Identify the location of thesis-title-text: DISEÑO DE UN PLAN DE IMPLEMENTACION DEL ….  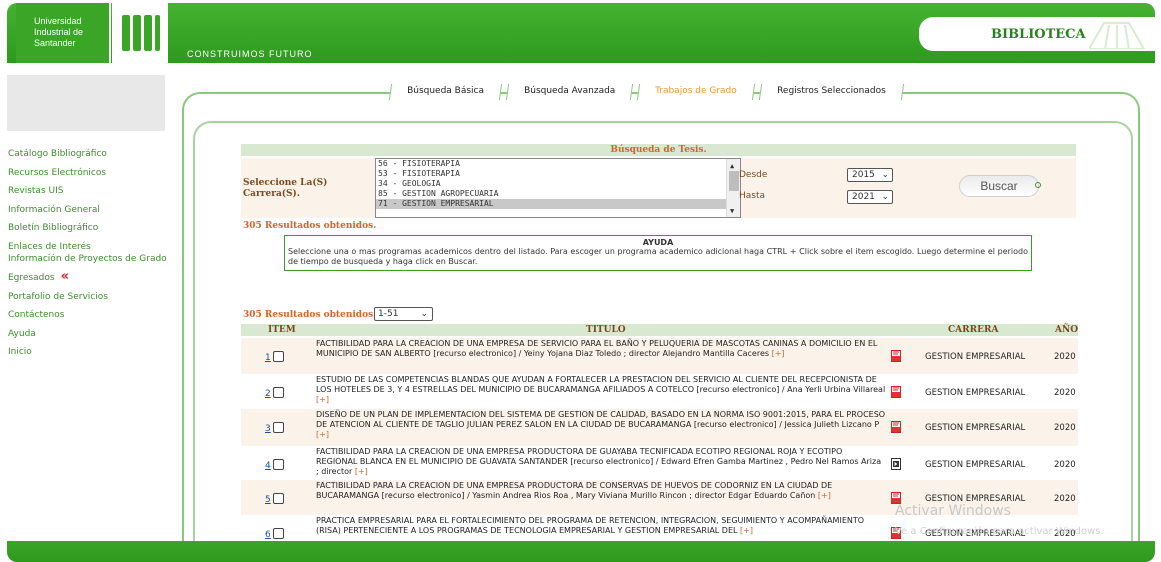
(601, 419).